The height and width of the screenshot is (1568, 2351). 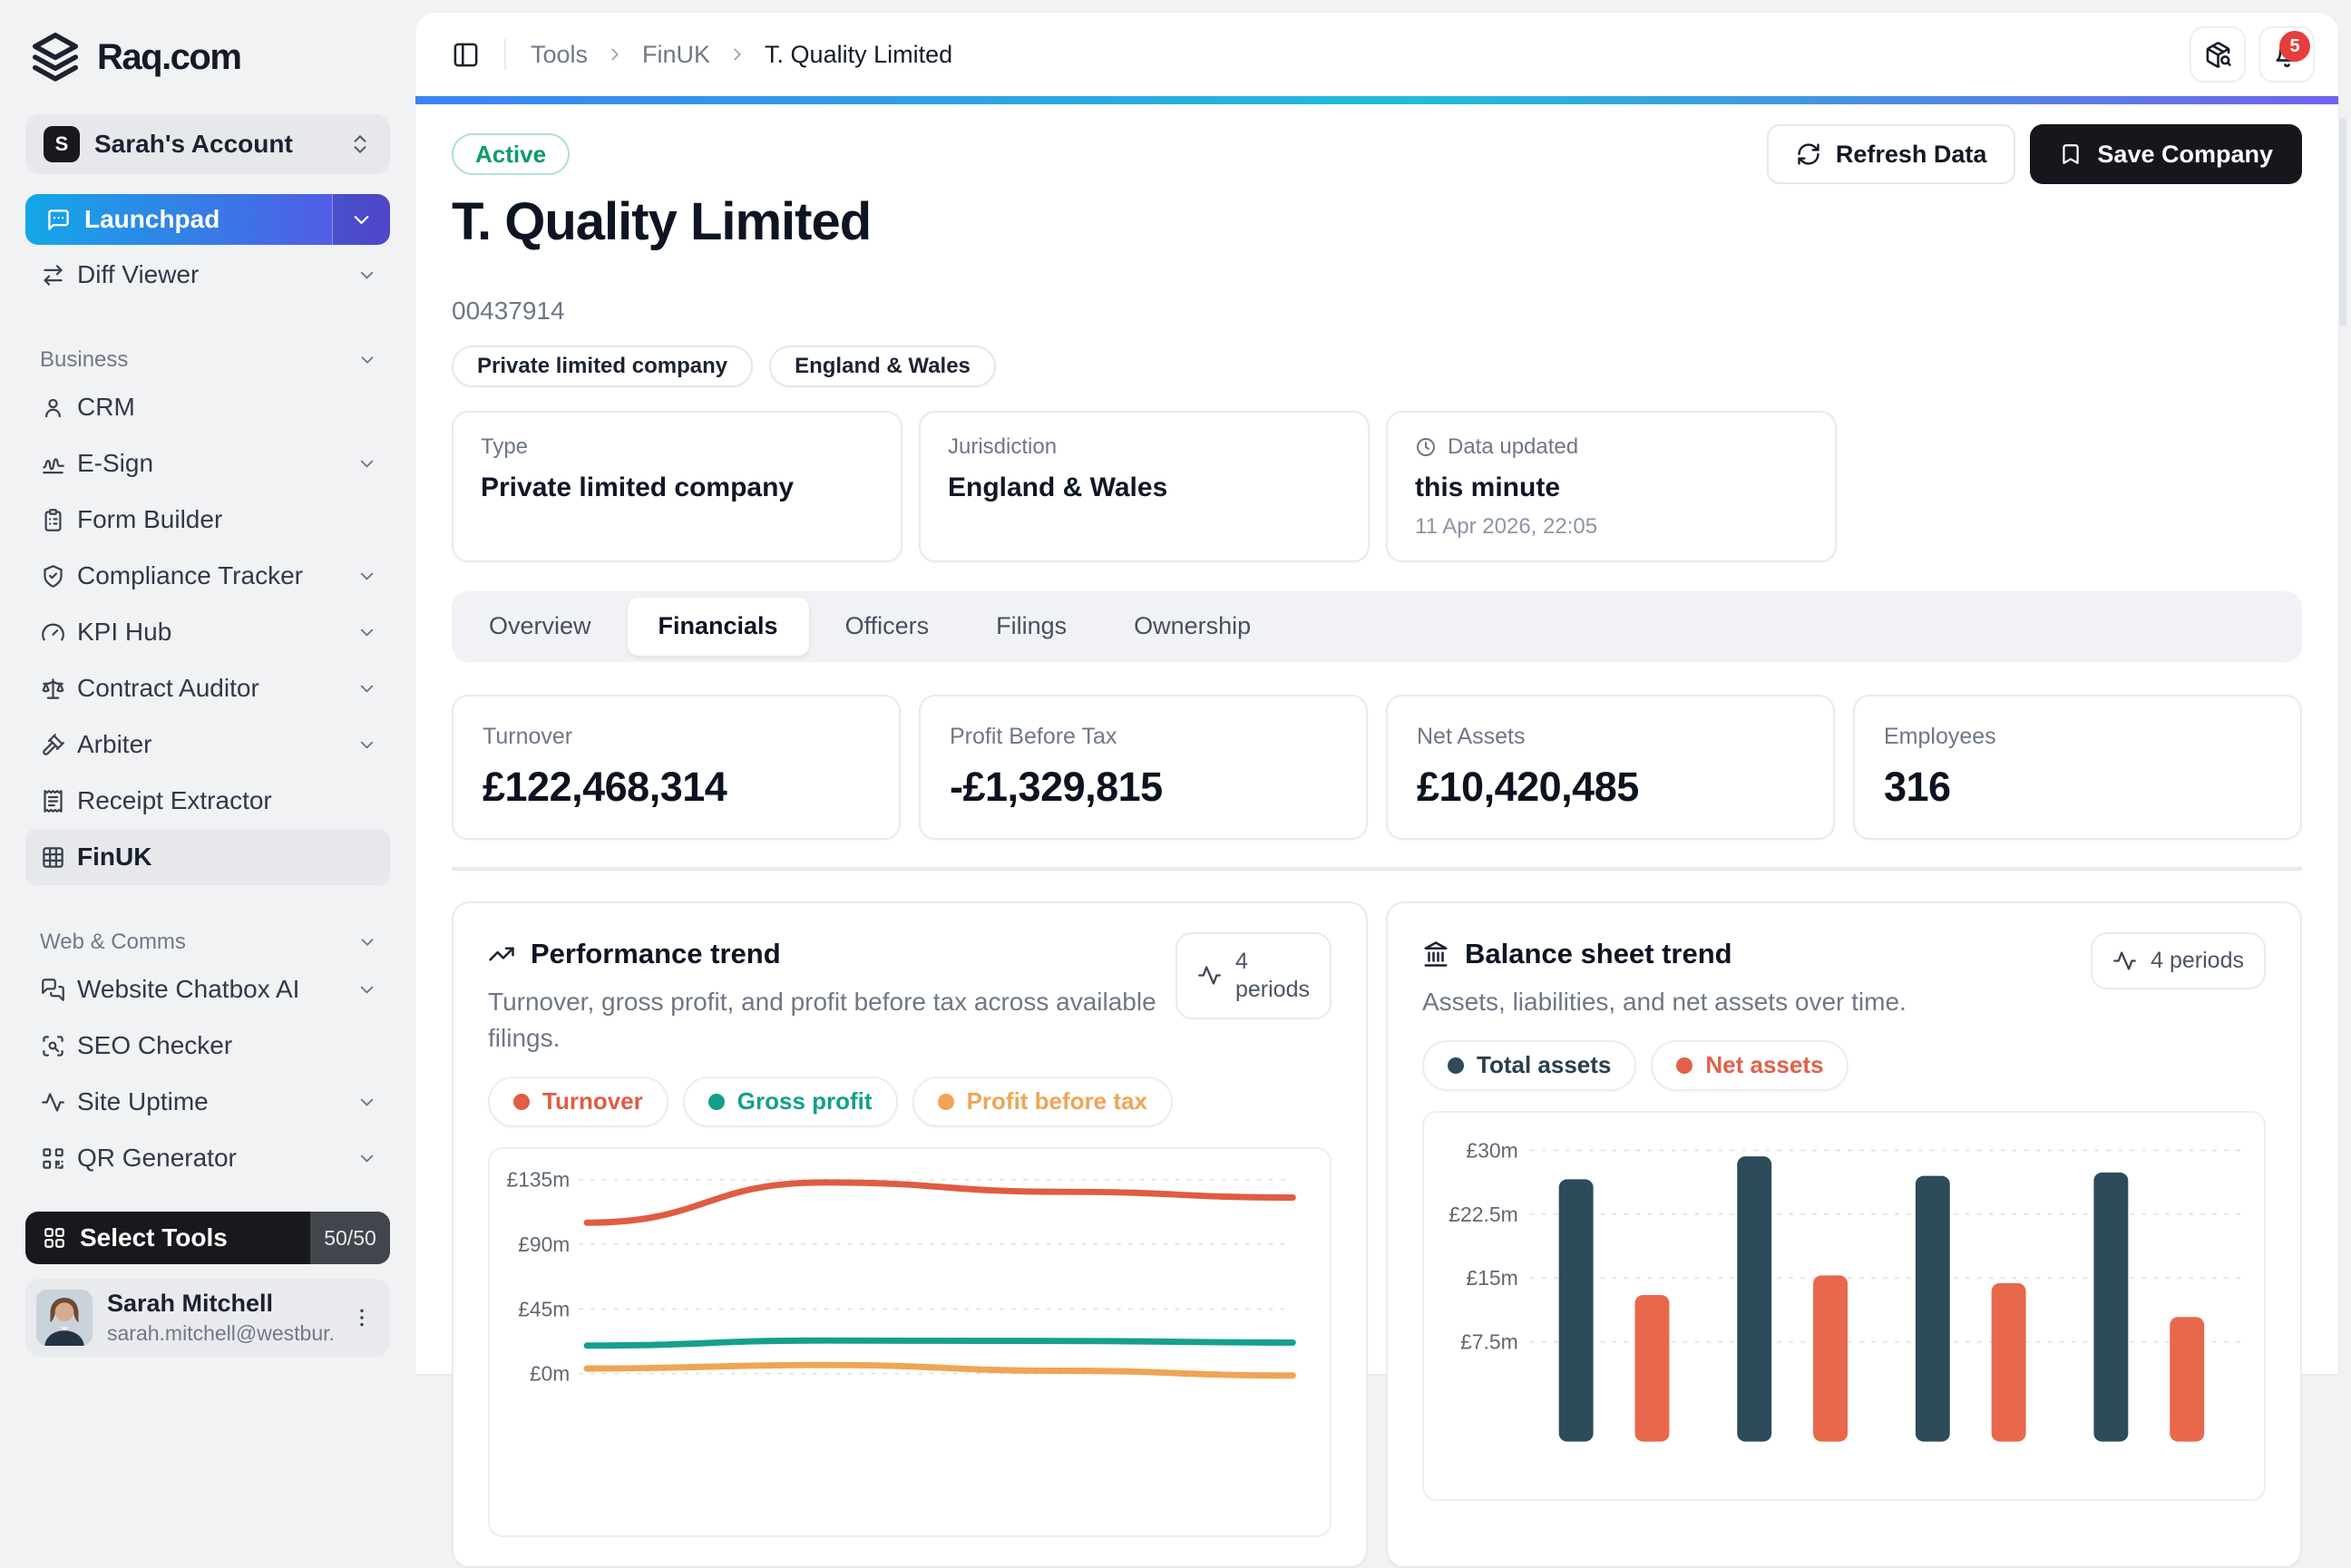 What do you see at coordinates (1764, 1065) in the screenshot?
I see `legend-label: Net assets` at bounding box center [1764, 1065].